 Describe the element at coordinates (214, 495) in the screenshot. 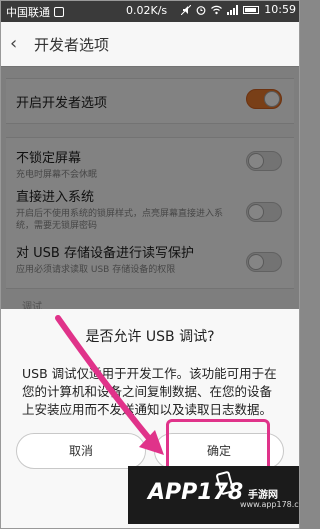

I see `watermark-logo: APP178 手游网 www.app178.com` at that location.